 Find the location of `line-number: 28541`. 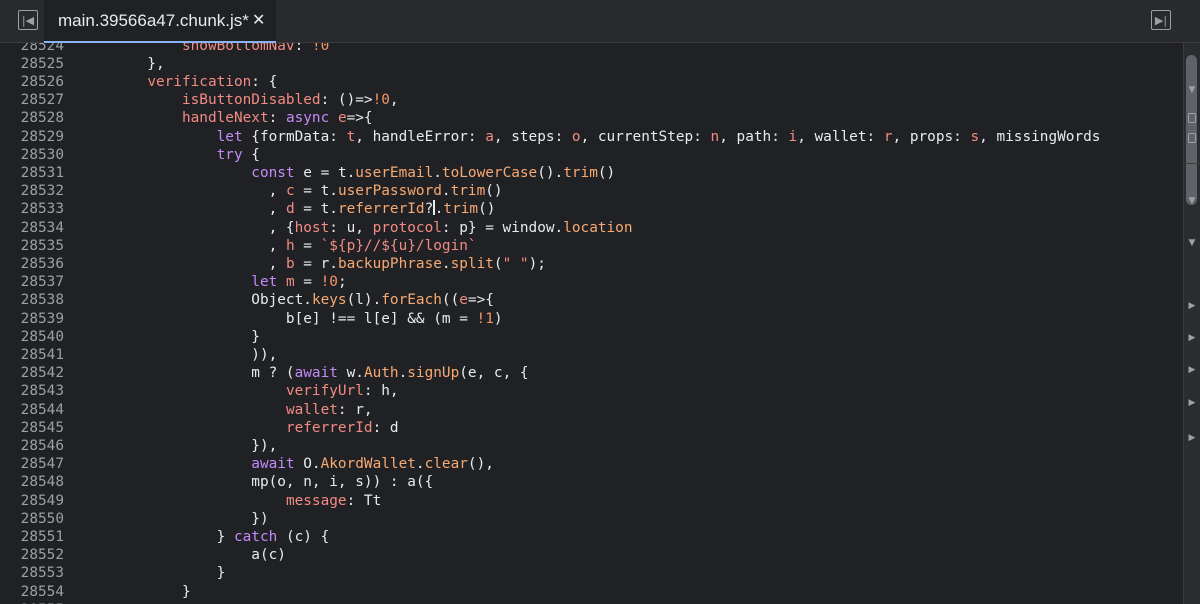

line-number: 28541 is located at coordinates (32, 355).